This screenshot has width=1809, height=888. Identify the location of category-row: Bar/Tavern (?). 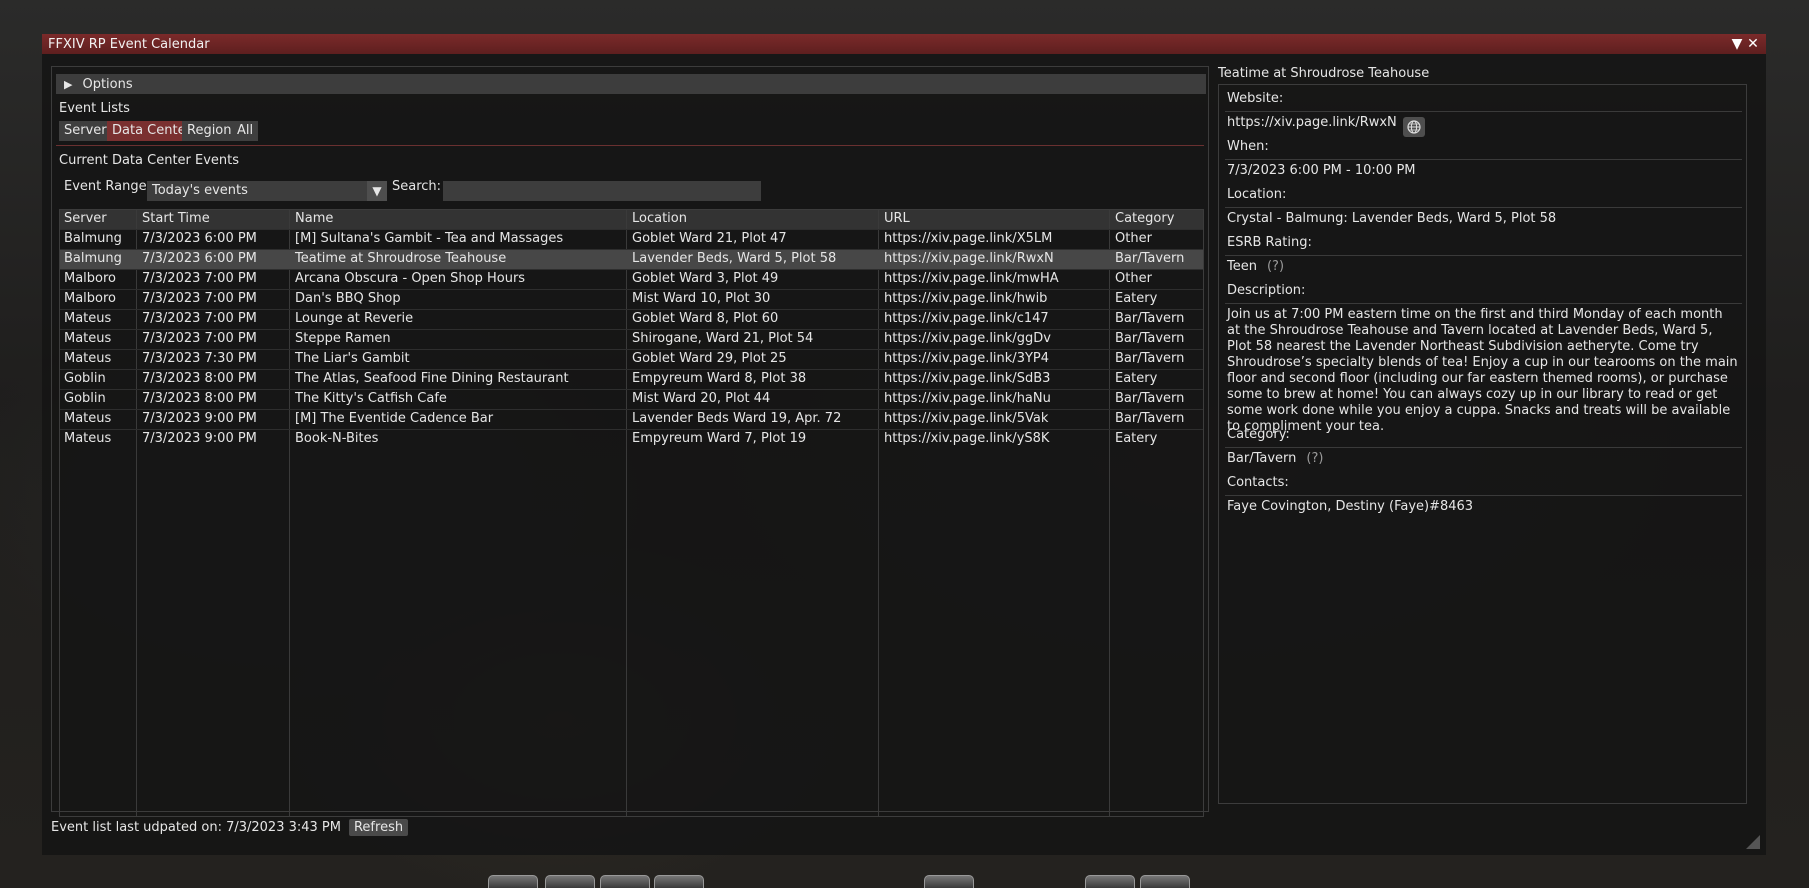
(1275, 458).